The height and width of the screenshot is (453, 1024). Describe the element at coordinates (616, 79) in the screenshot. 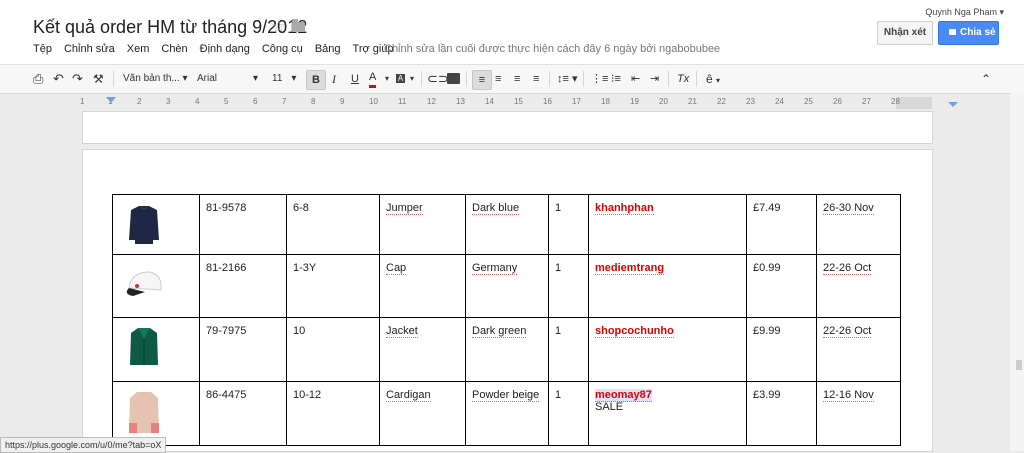

I see `bulleted-list-icon: ⁝≡` at that location.